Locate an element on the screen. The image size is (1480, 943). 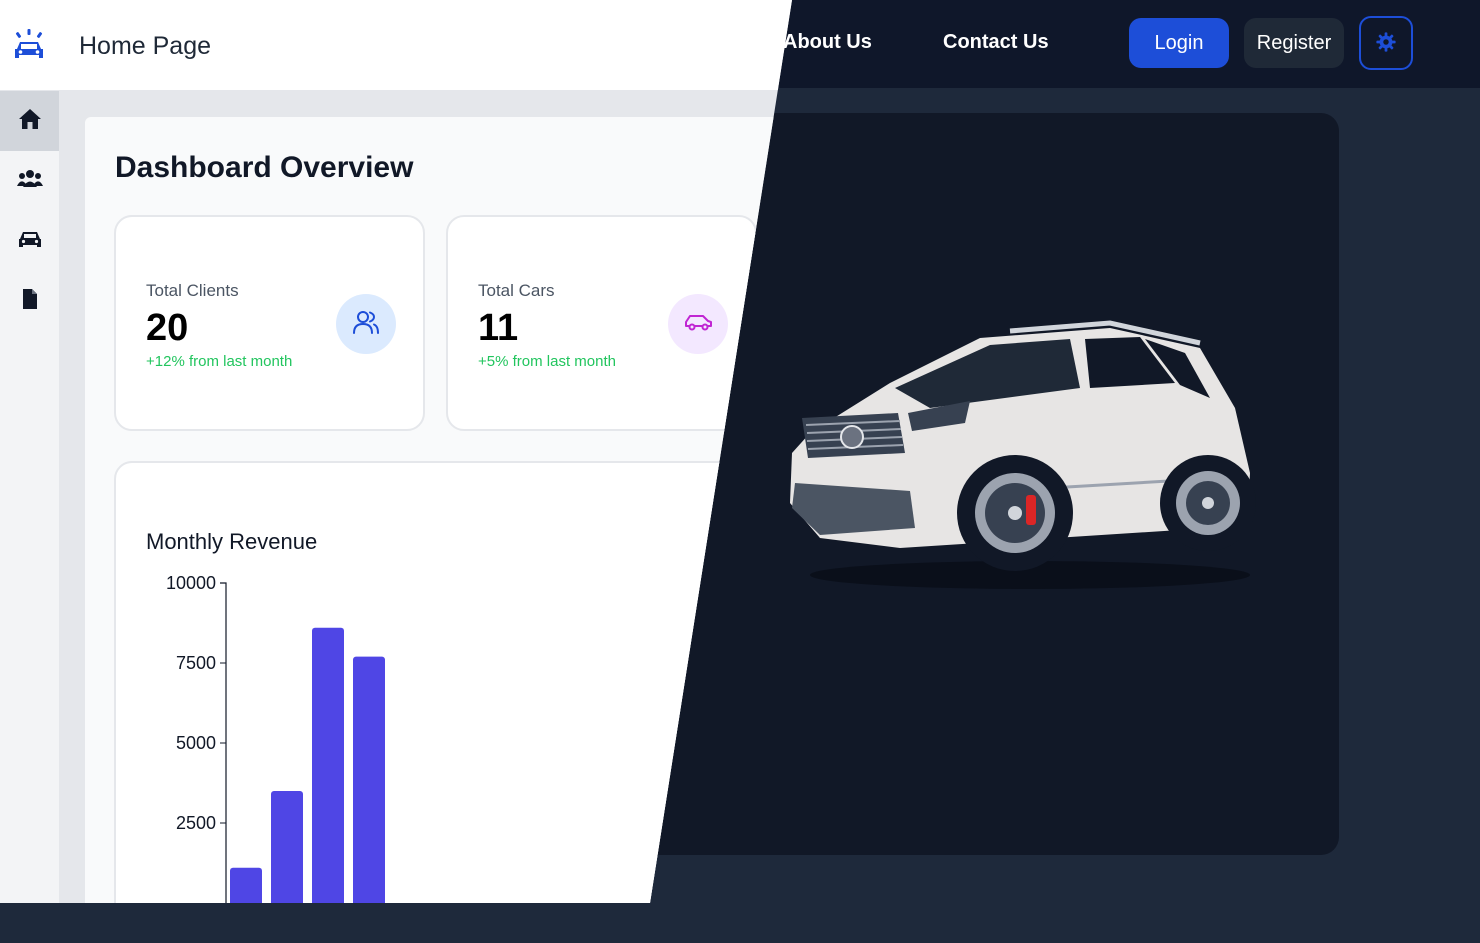
y-tick-label: 5000 is located at coordinates (196, 743).